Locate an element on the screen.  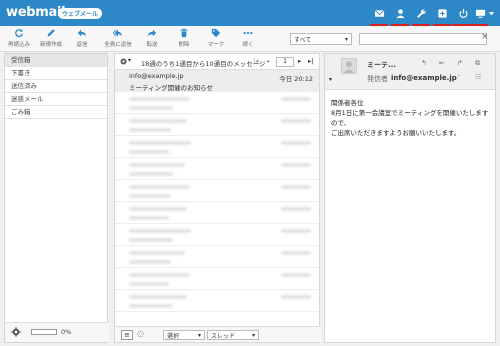
envelope-icon is located at coordinates (379, 13).